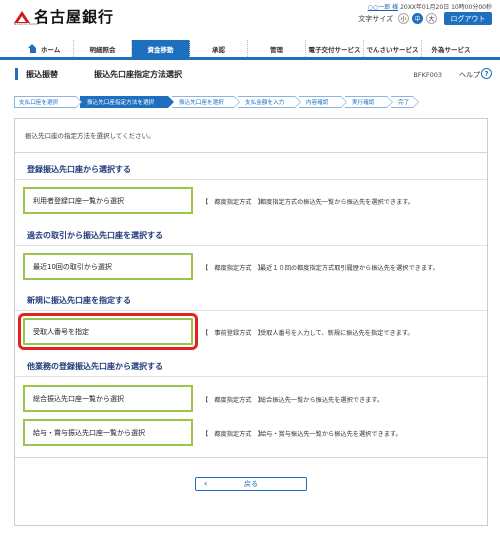 The height and width of the screenshot is (541, 500). What do you see at coordinates (95, 366) in the screenshot?
I see `section-title-other-business: 他業務の登録振込先口座から選択する` at bounding box center [95, 366].